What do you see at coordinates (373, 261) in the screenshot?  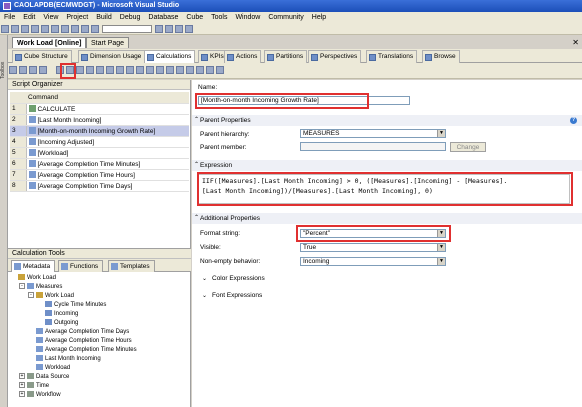 I see `non-empty-behavior-select: Incoming ▼` at bounding box center [373, 261].